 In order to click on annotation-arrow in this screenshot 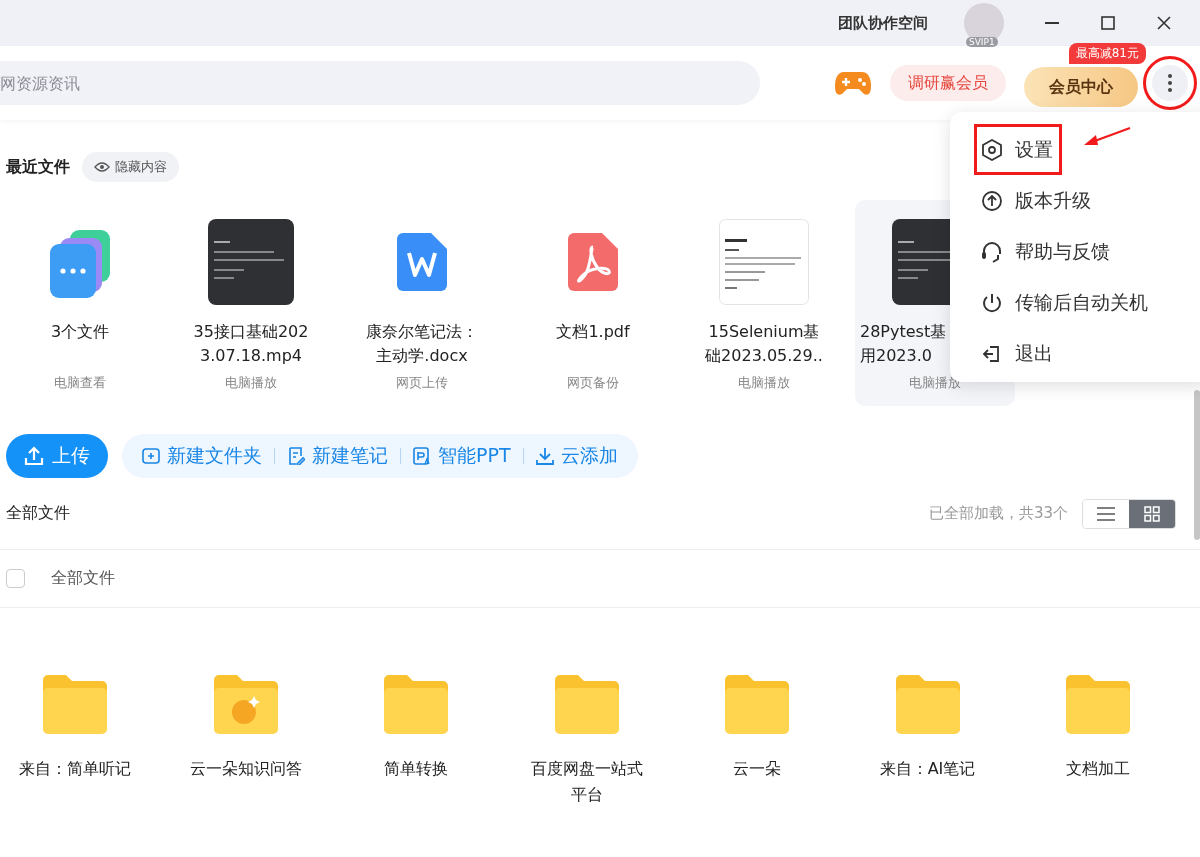, I will do `click(1107, 137)`.